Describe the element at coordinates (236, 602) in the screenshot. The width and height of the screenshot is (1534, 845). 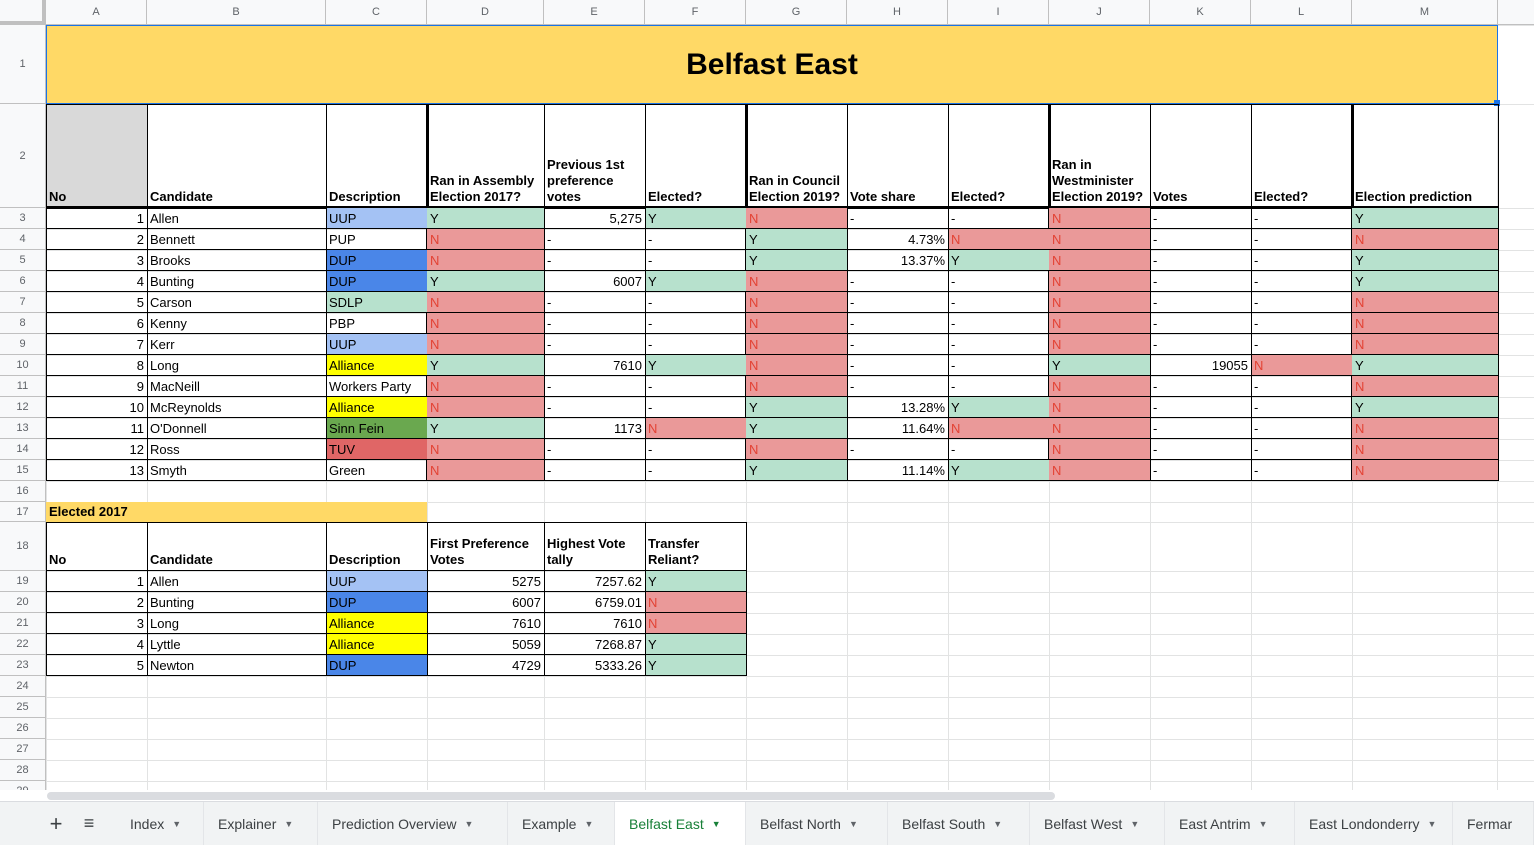
I see `elected-table-cell: Bunting` at that location.